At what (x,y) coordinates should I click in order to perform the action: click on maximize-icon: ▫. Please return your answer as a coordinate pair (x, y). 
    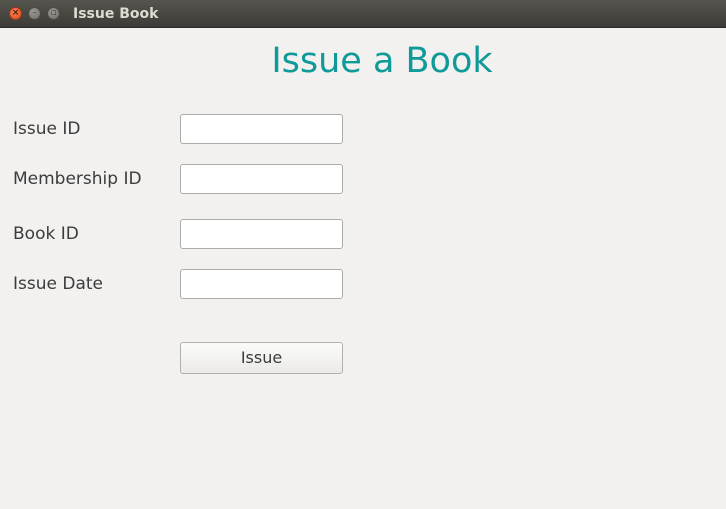
    Looking at the image, I should click on (53, 13).